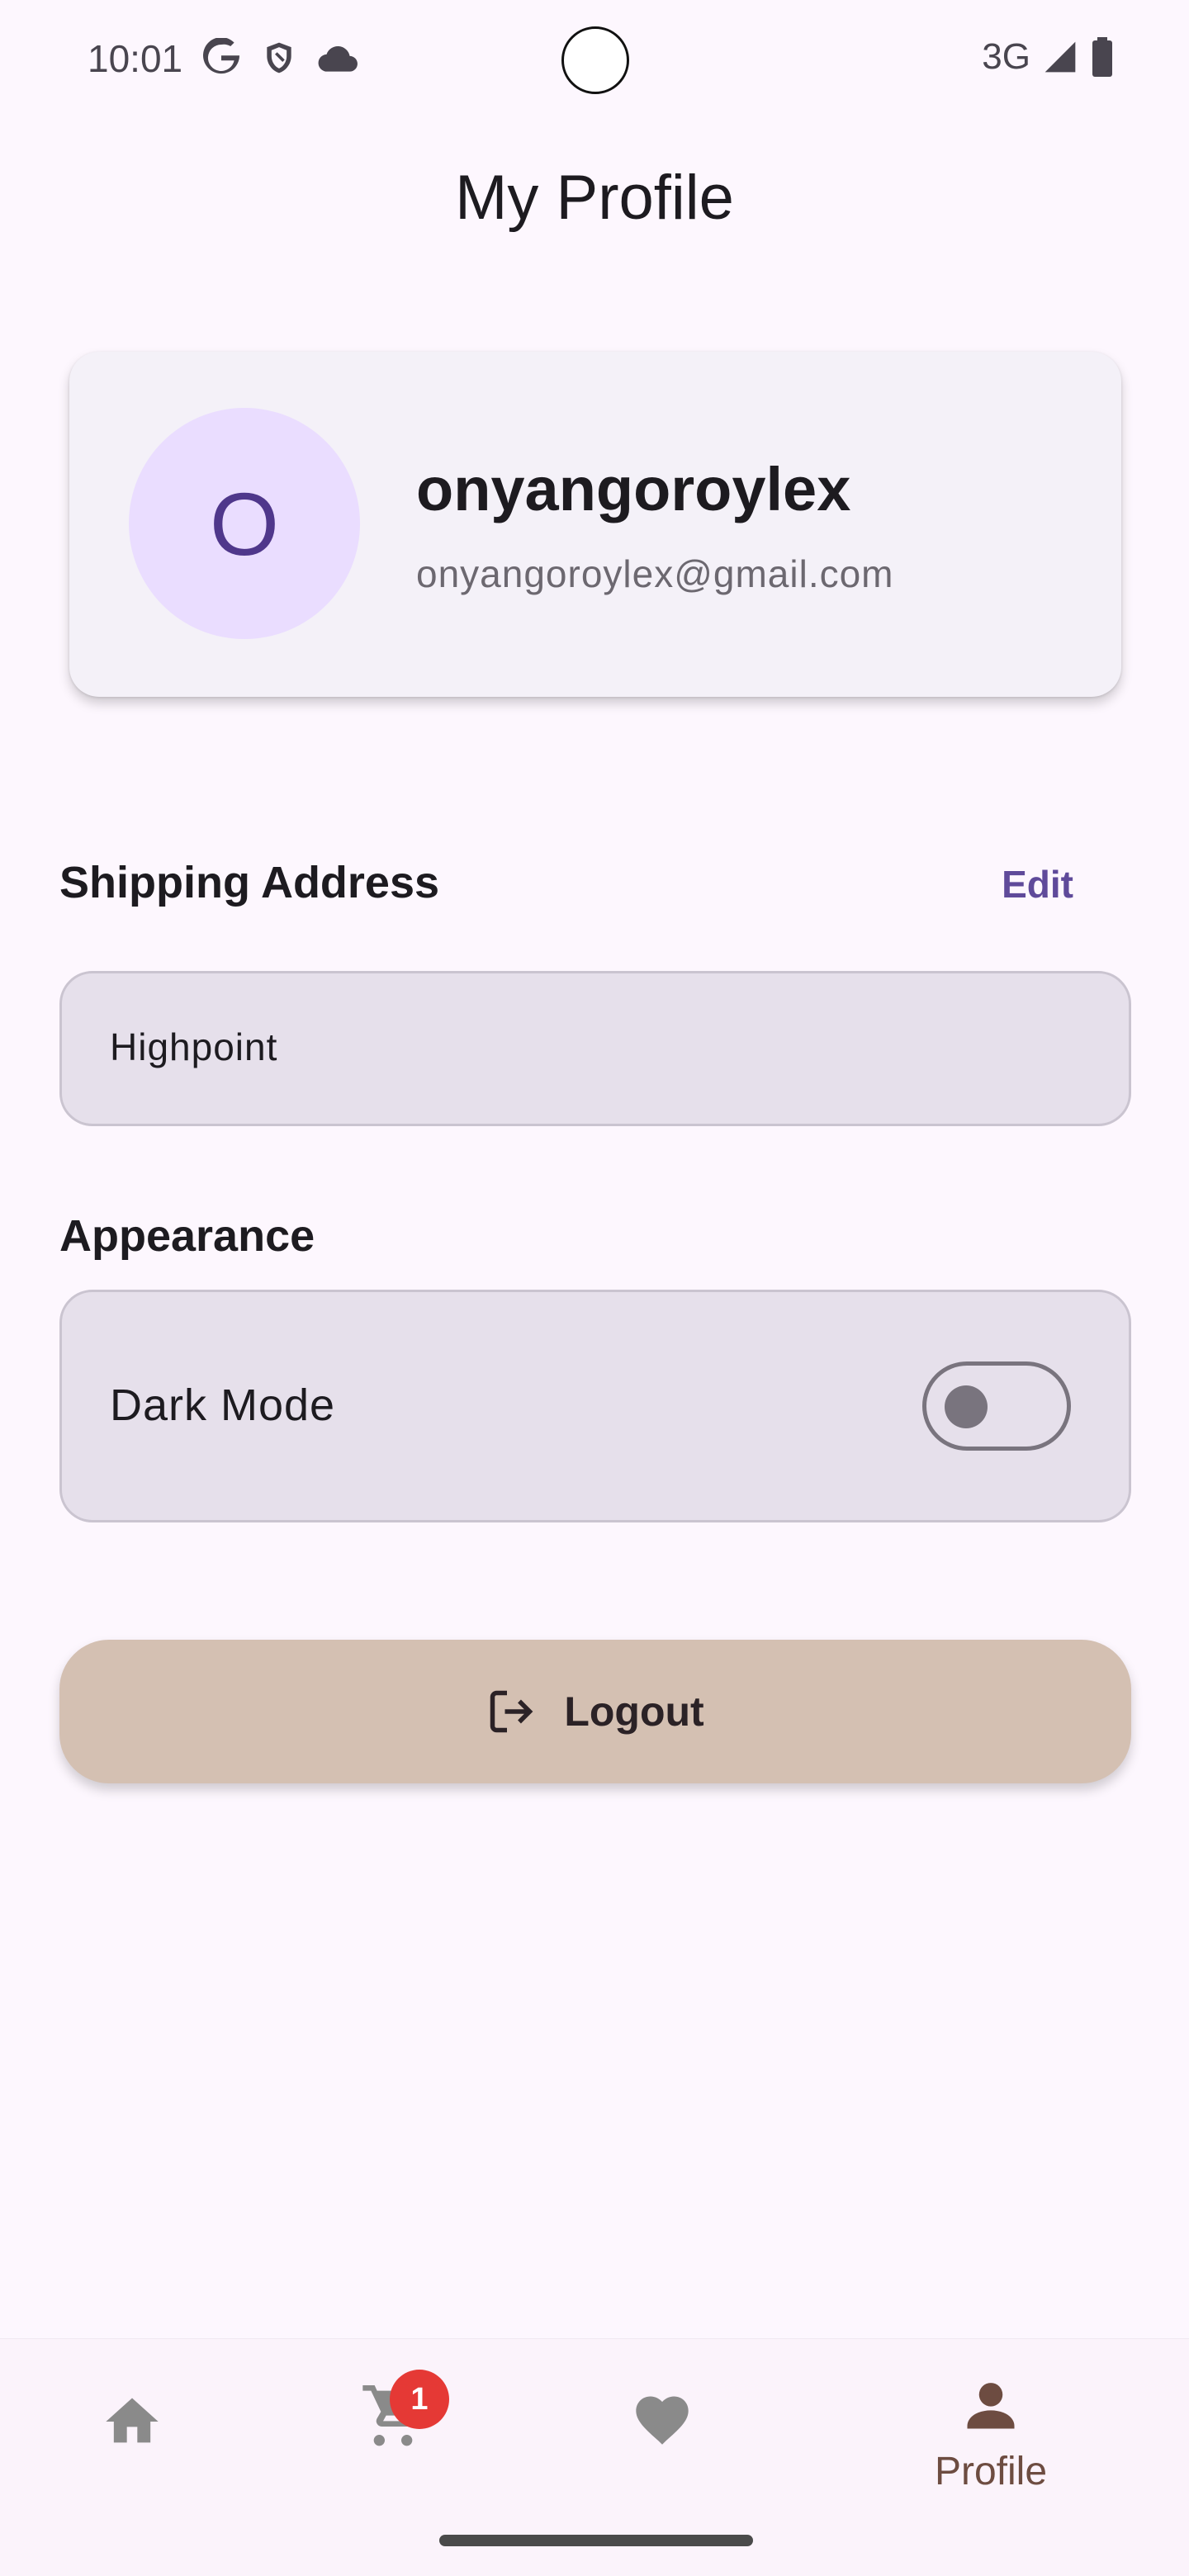 This screenshot has width=1189, height=2576. What do you see at coordinates (244, 523) in the screenshot?
I see `avatar: O` at bounding box center [244, 523].